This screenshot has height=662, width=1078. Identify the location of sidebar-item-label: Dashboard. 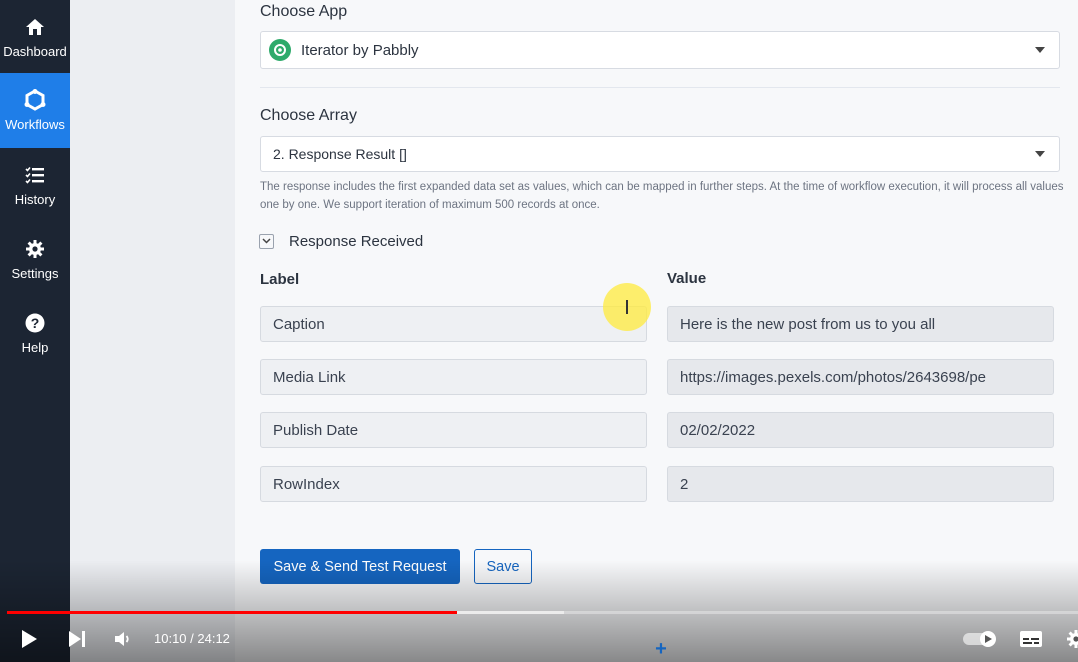
(35, 51).